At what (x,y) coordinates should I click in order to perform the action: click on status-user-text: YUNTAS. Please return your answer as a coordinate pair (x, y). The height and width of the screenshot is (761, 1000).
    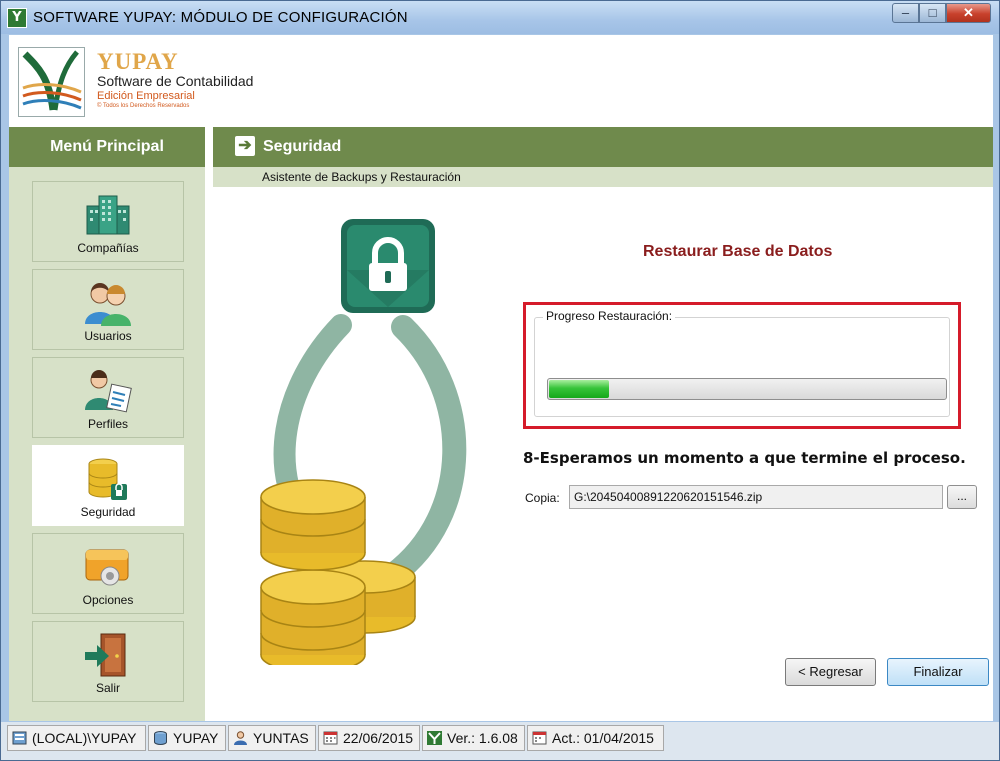
    Looking at the image, I should click on (281, 738).